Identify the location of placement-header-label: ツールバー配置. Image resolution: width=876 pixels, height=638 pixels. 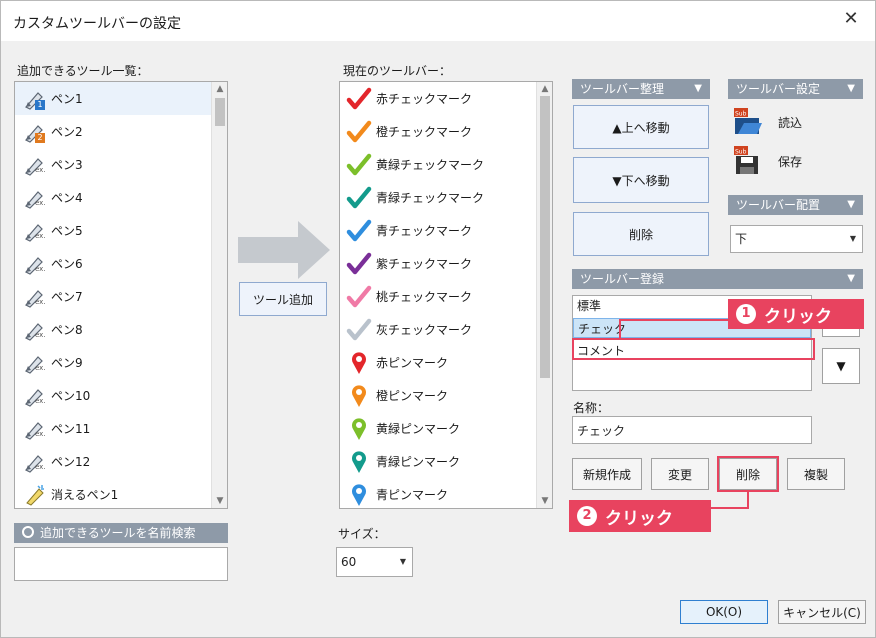
(778, 205).